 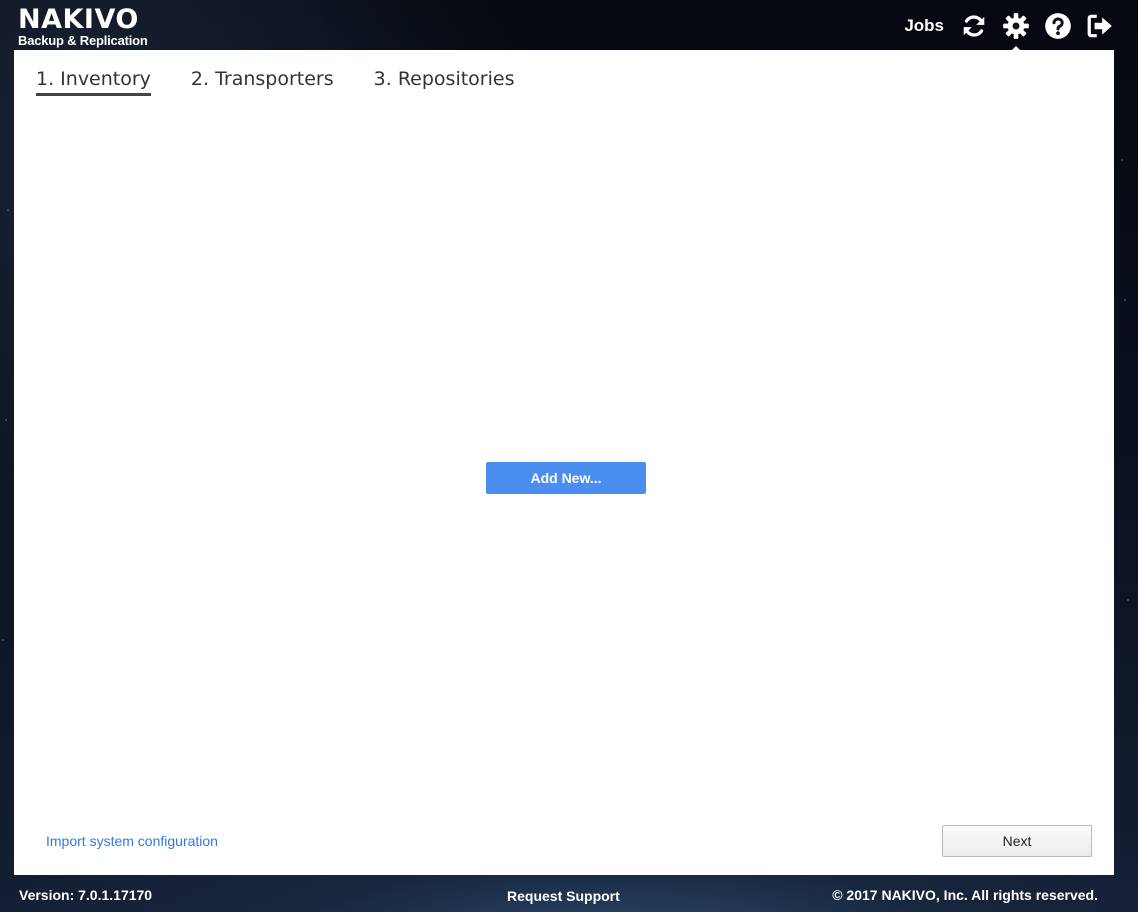 What do you see at coordinates (1017, 841) in the screenshot?
I see `next-button: Next` at bounding box center [1017, 841].